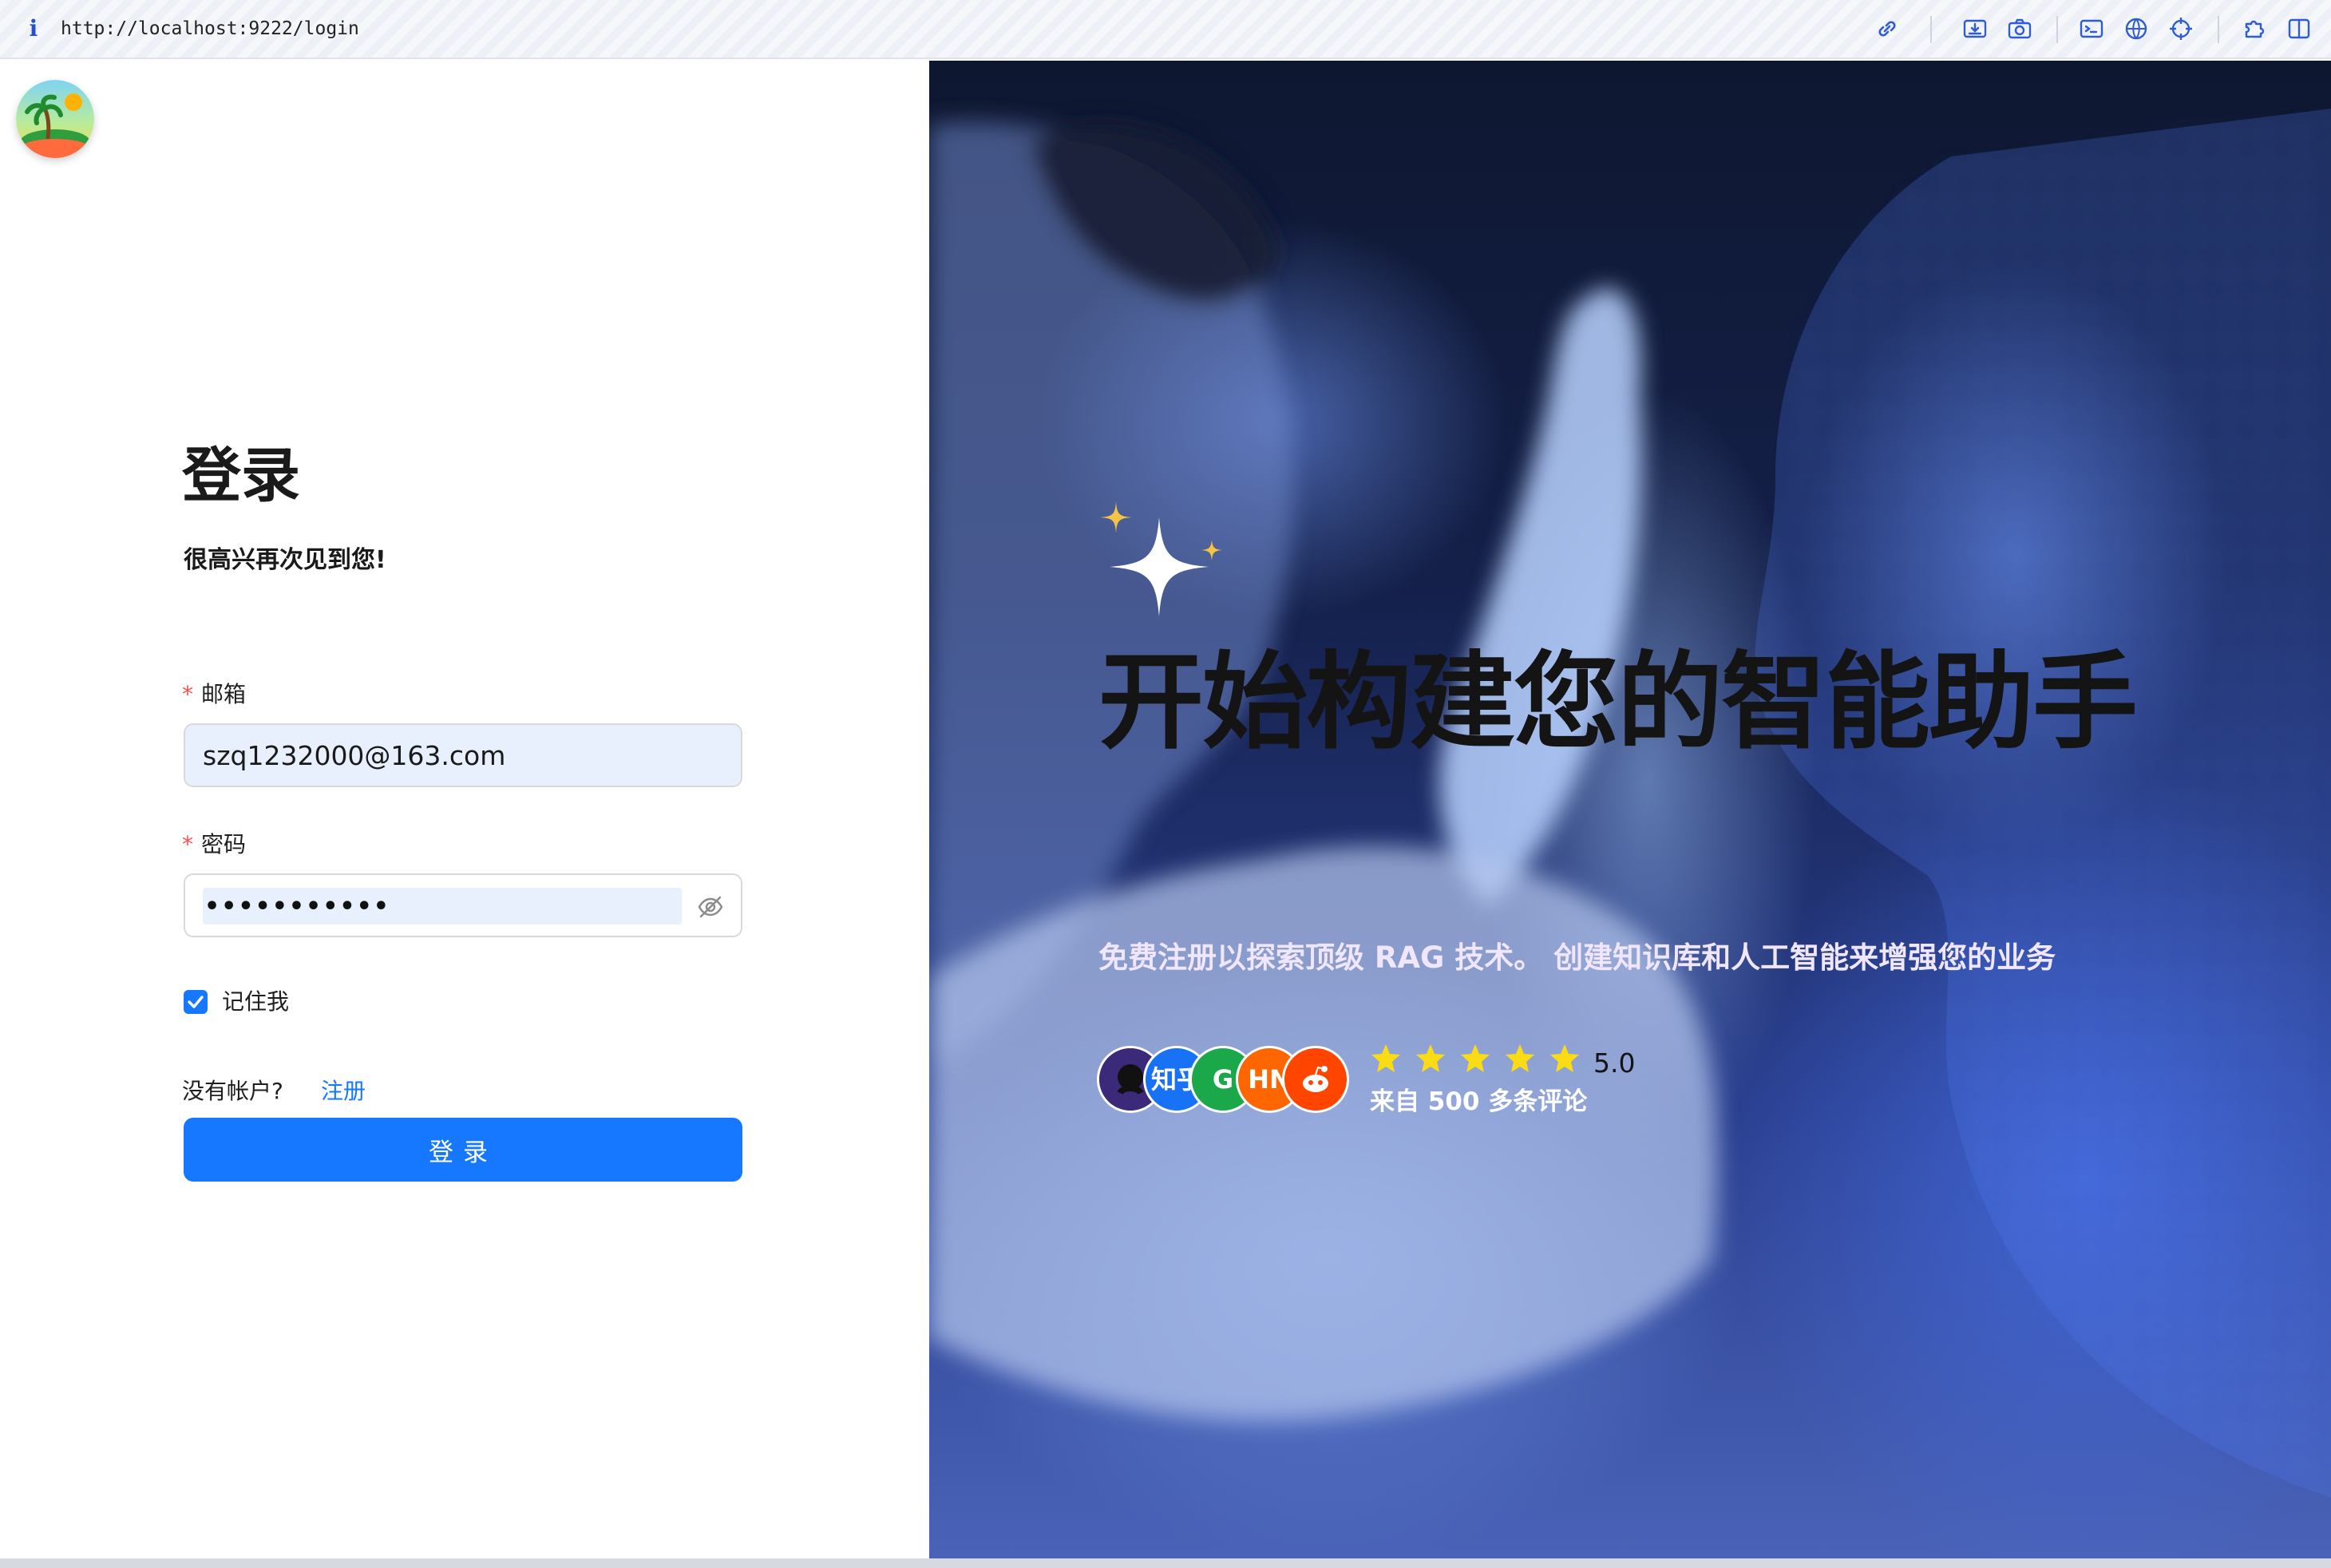 This screenshot has width=2331, height=1568. I want to click on camera-icon, so click(2020, 29).